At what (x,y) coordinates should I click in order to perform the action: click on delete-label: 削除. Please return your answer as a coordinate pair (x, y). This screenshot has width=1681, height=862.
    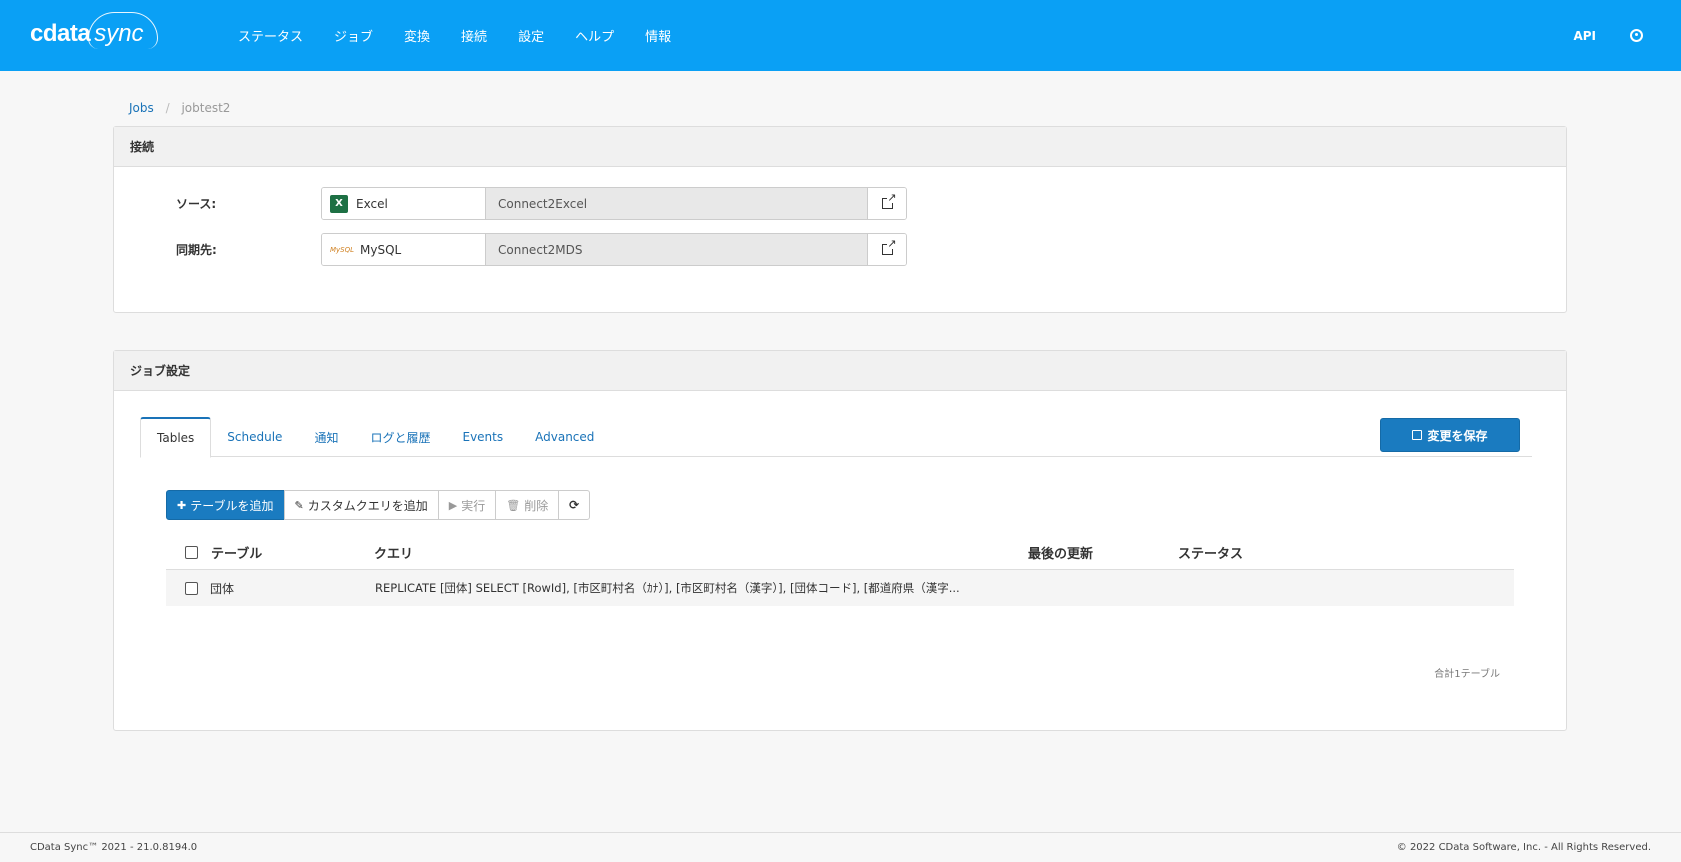
    Looking at the image, I should click on (536, 505).